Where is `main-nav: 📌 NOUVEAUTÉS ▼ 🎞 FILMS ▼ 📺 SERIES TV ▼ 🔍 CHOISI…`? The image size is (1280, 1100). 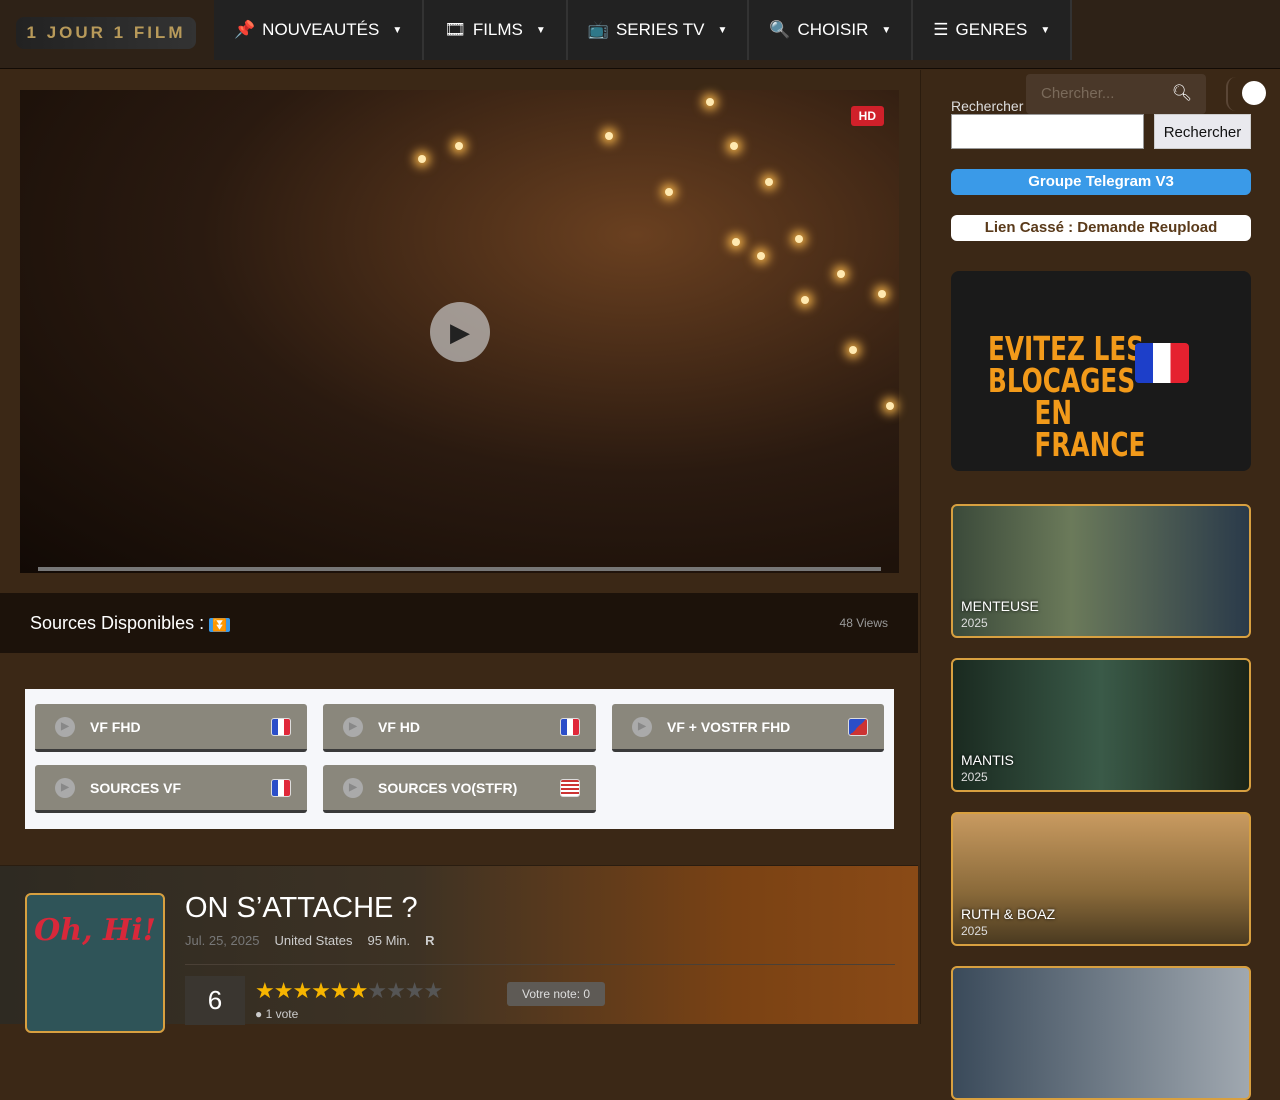 main-nav: 📌 NOUVEAUTÉS ▼ 🎞 FILMS ▼ 📺 SERIES TV ▼ 🔍 CHOISI… is located at coordinates (643, 30).